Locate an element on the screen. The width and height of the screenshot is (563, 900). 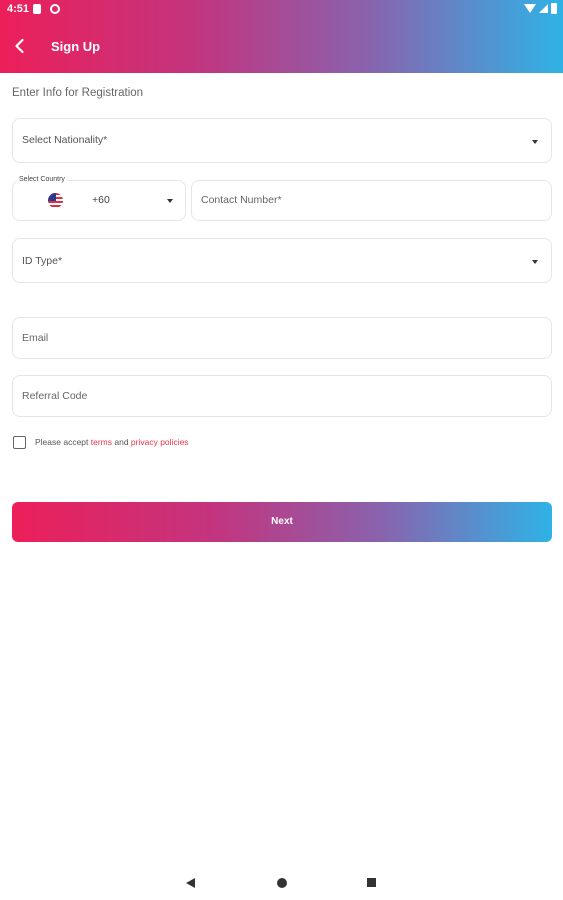
notification-icon is located at coordinates (55, 9).